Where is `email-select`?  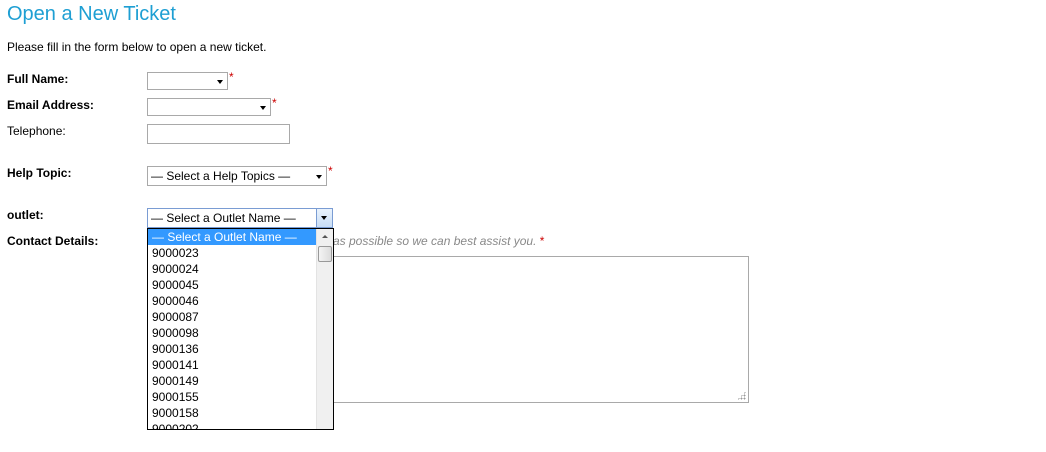
email-select is located at coordinates (209, 107).